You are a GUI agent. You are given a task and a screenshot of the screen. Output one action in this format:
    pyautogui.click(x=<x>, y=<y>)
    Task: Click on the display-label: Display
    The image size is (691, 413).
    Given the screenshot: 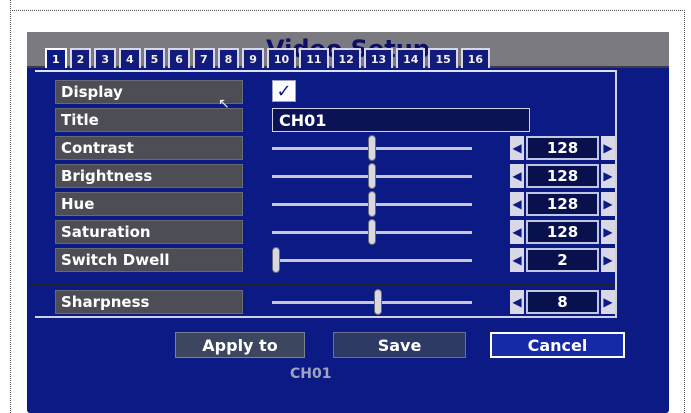 What is the action you would take?
    pyautogui.click(x=149, y=92)
    